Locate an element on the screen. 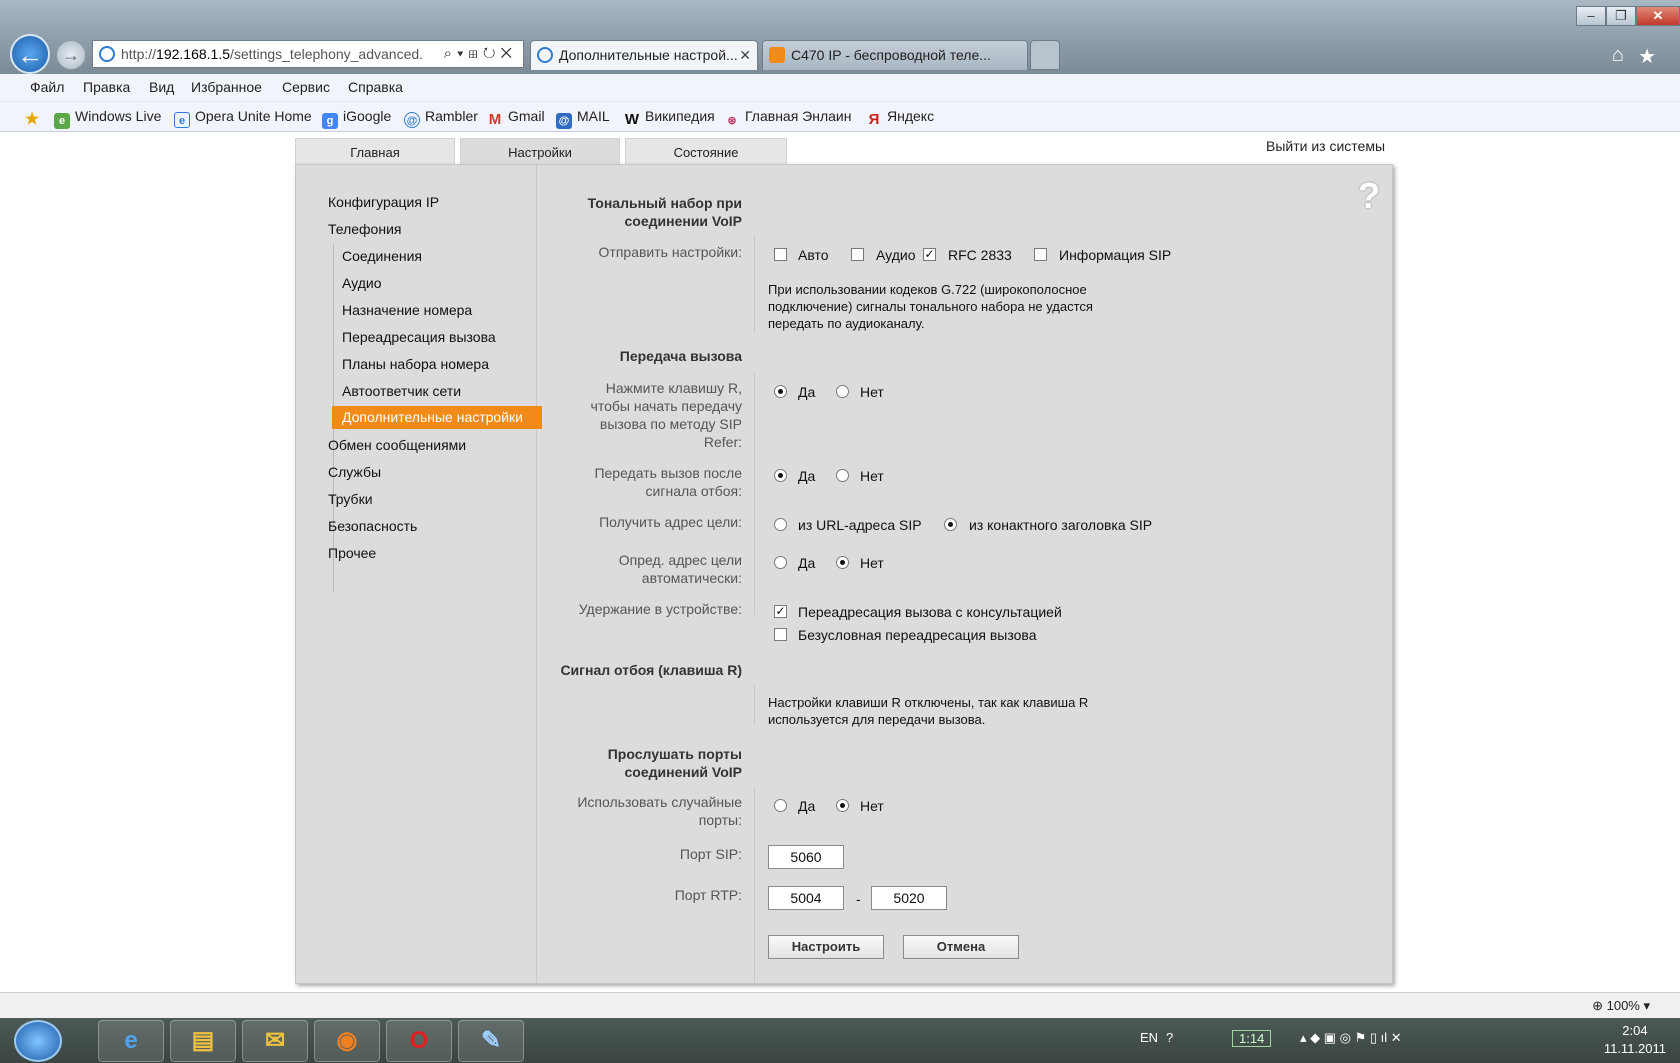  browser-tab-active: Дополнительные настрой... ✕ is located at coordinates (644, 55).